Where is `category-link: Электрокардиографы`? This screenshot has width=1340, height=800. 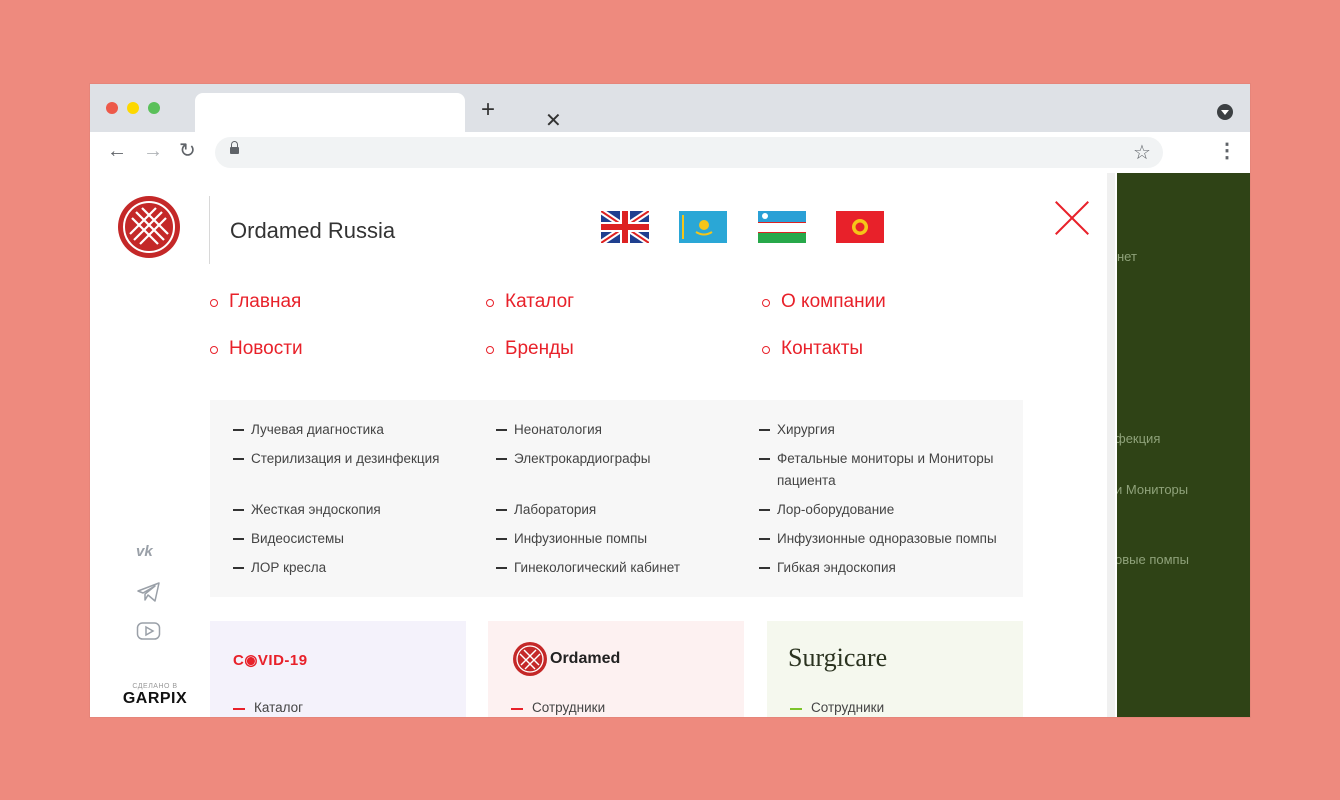 category-link: Электрокардиографы is located at coordinates (573, 459).